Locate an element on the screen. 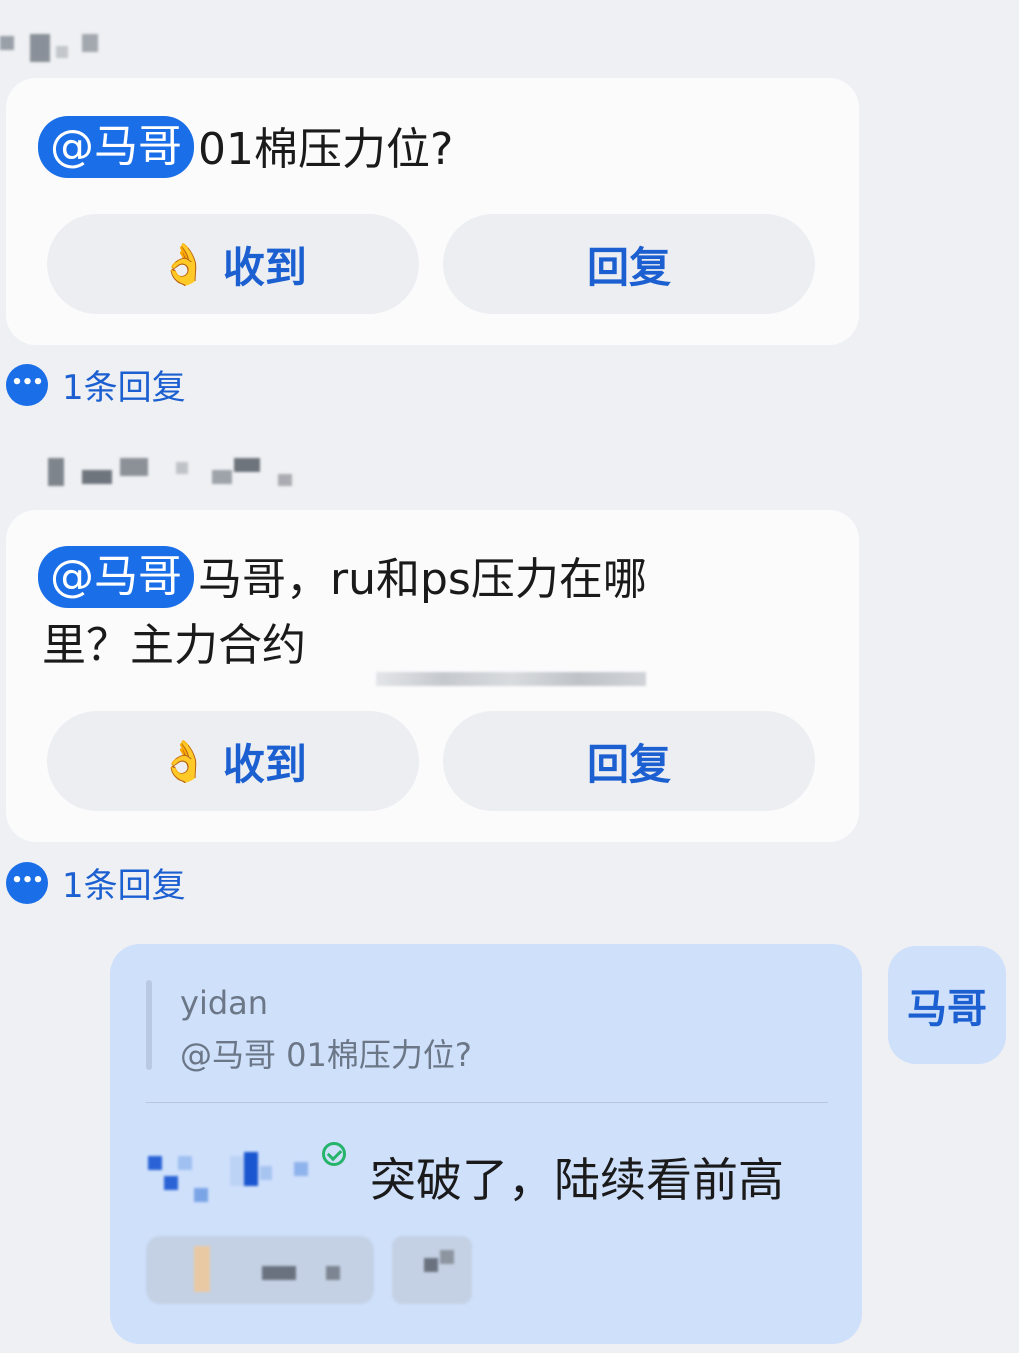 This screenshot has width=1019, height=1353. message-text-line2: 里？主力合约 is located at coordinates (174, 645).